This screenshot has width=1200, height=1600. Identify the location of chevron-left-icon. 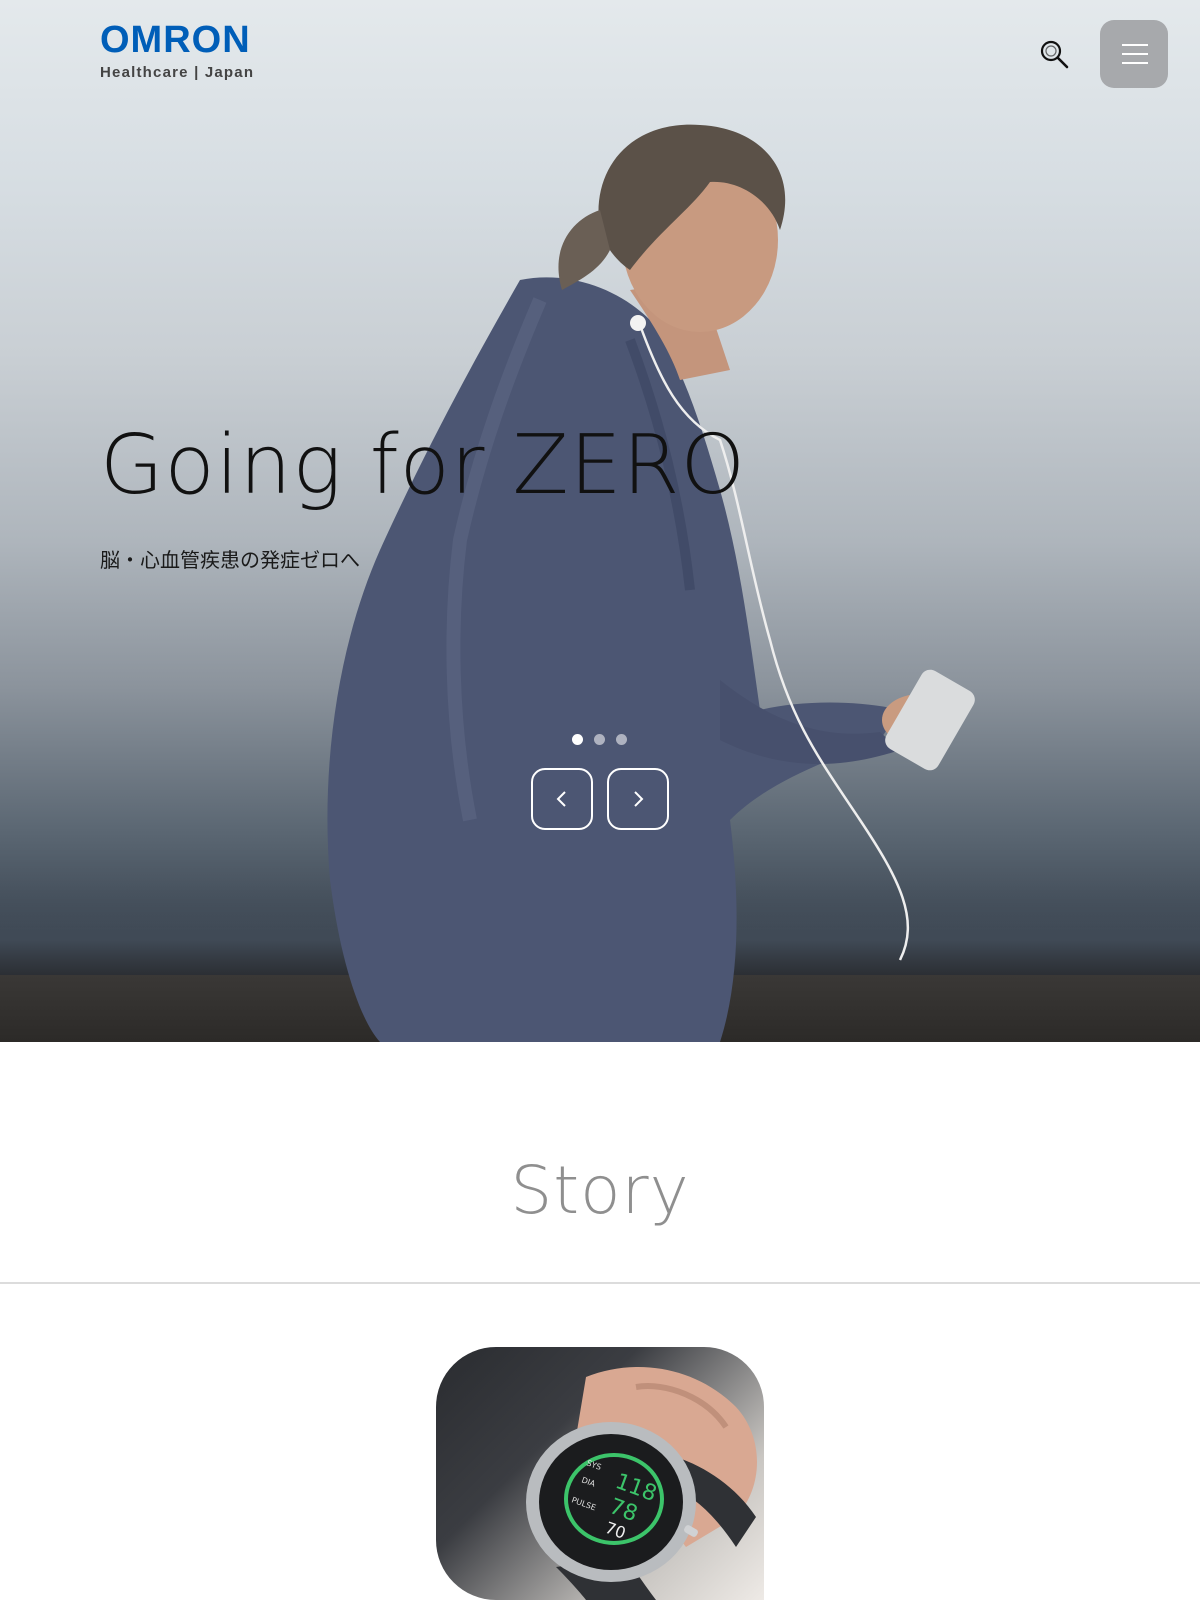
(561, 799).